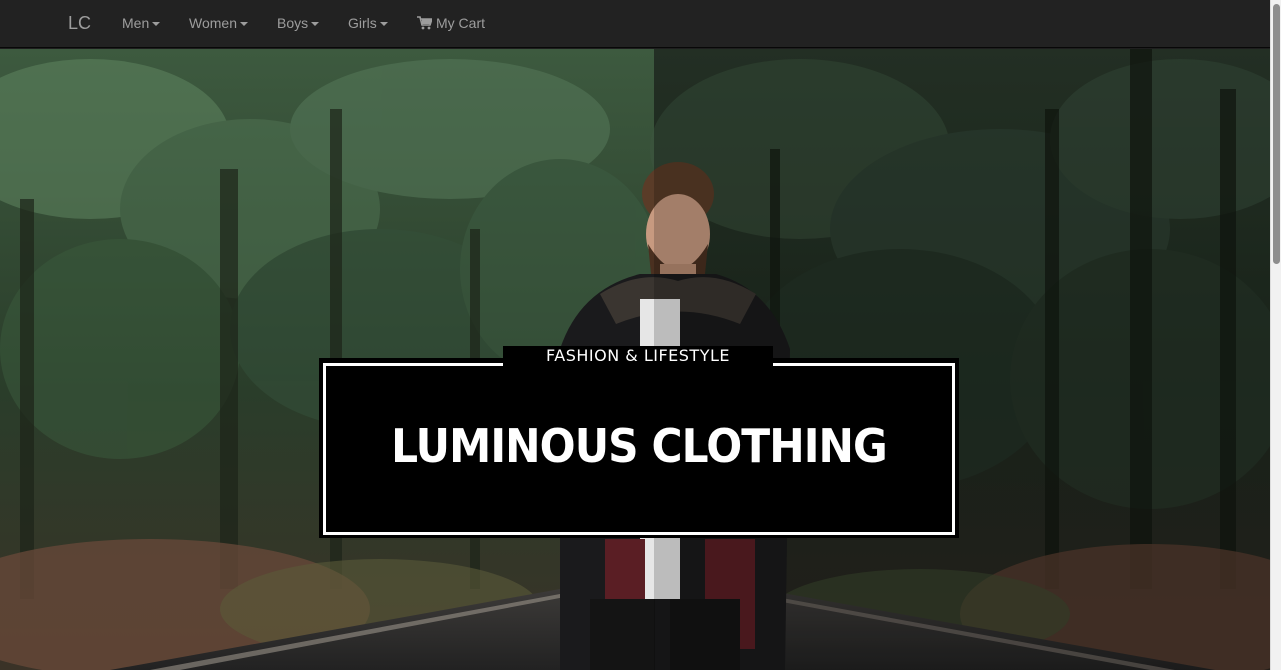 This screenshot has width=1281, height=670. What do you see at coordinates (638, 356) in the screenshot?
I see `hero-tagline: FASHION & LIFESTYLE` at bounding box center [638, 356].